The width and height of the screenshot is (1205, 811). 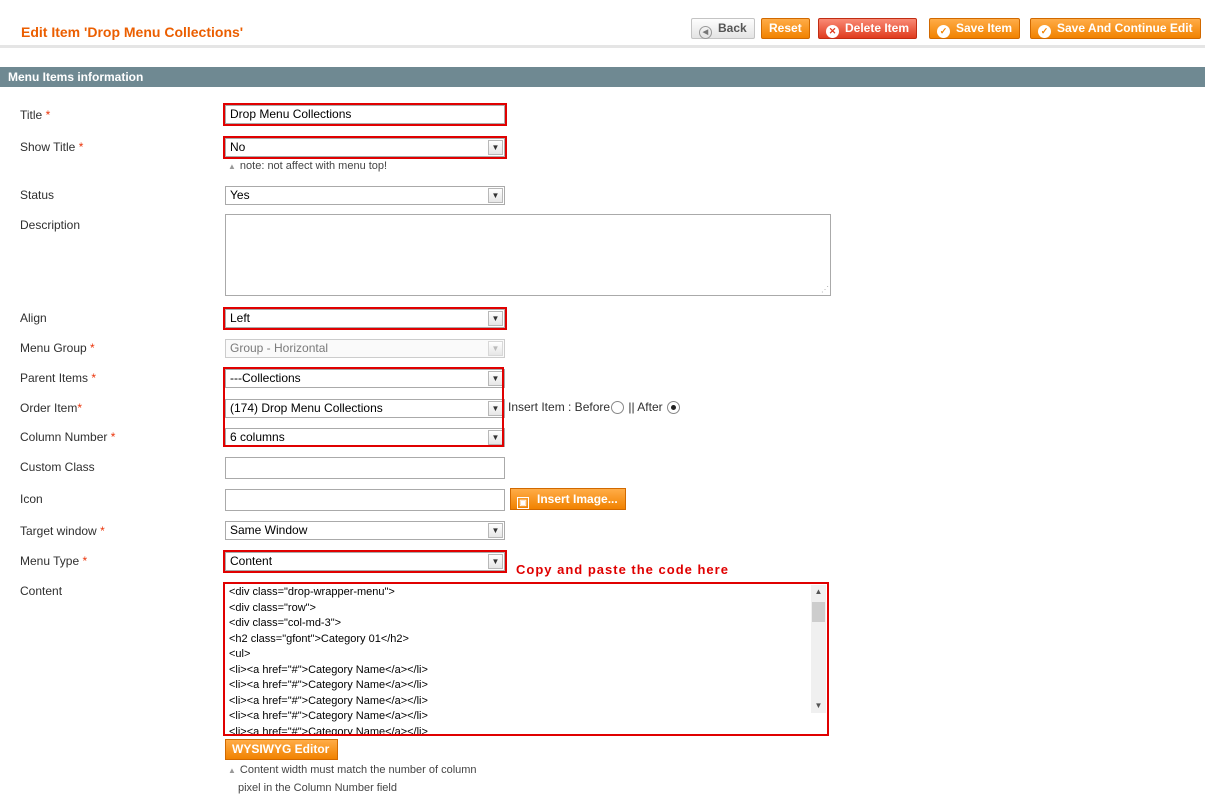 I want to click on order-item-label-text: Order Item, so click(x=49, y=408).